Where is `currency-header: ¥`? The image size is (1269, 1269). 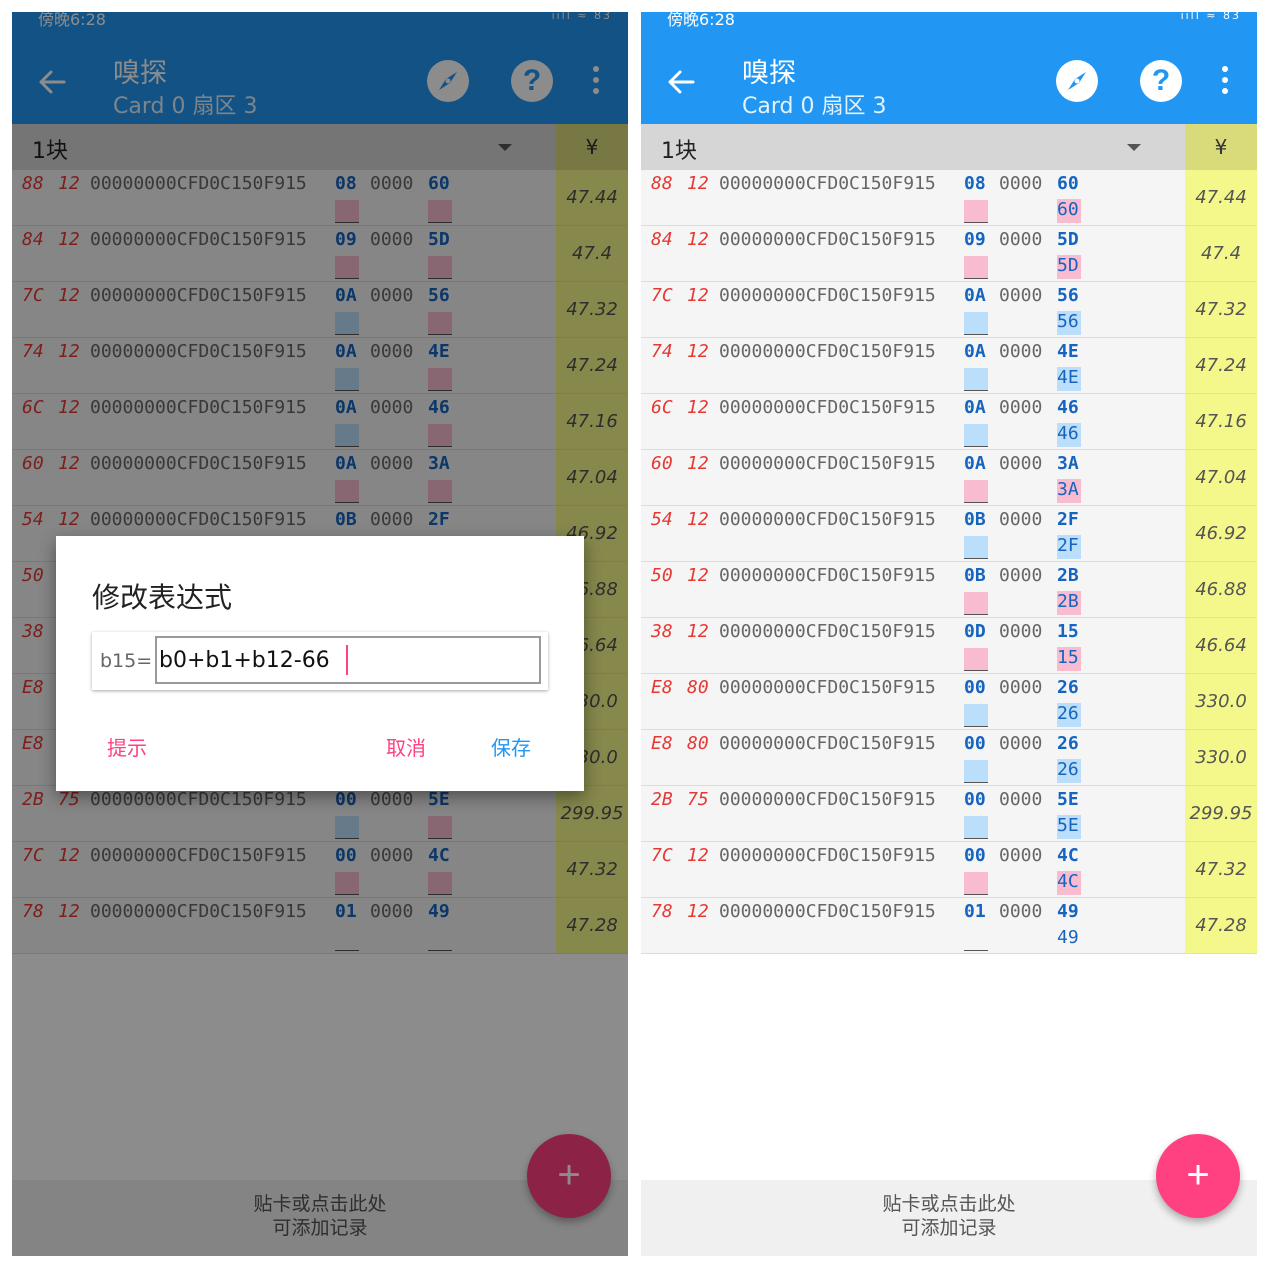 currency-header: ¥ is located at coordinates (1221, 147).